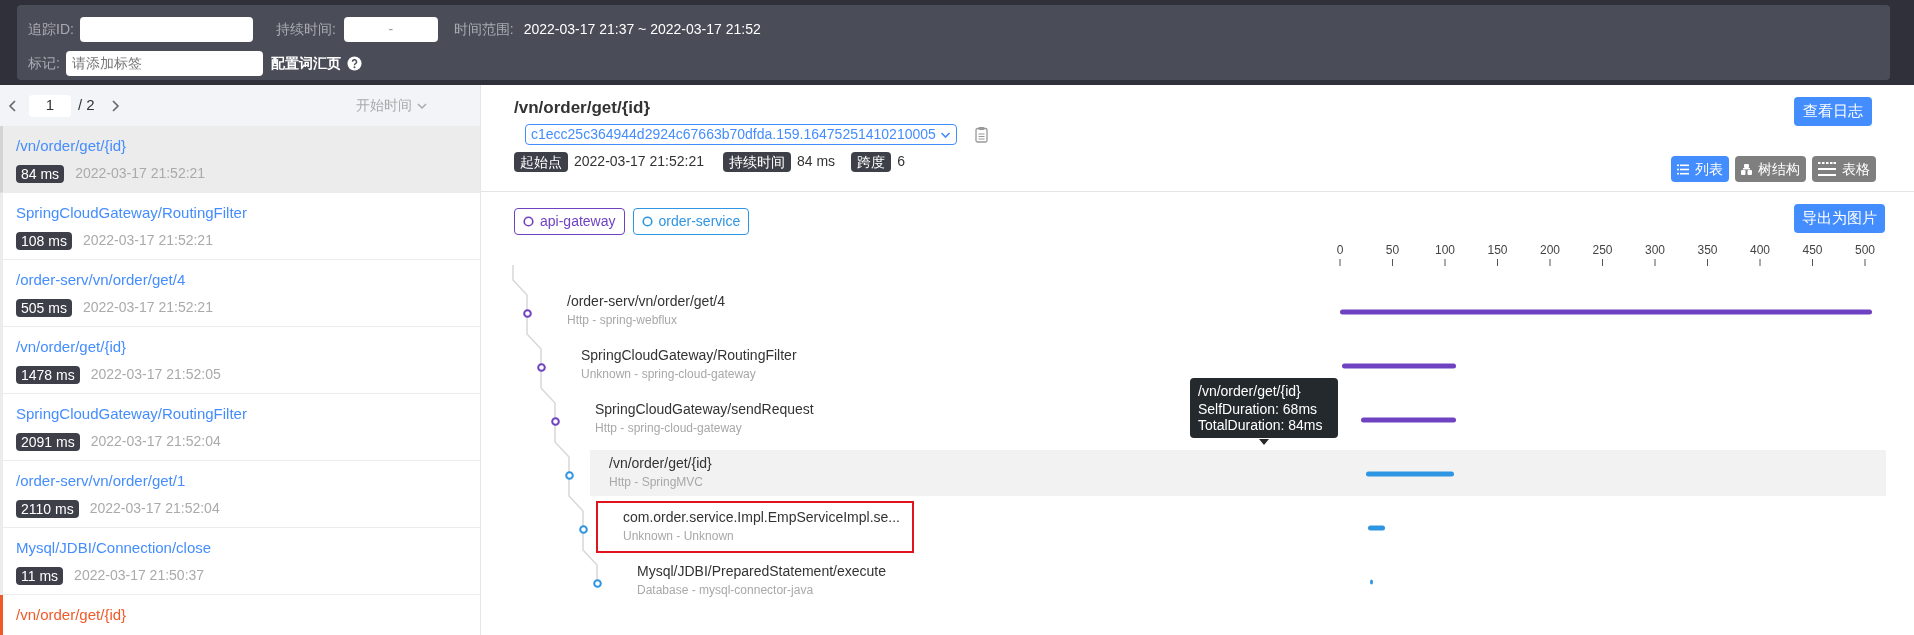  I want to click on trace-list-item: /vn/order/get/{id} 1478 ms 2022-03-17 21:52:05, so click(240, 360).